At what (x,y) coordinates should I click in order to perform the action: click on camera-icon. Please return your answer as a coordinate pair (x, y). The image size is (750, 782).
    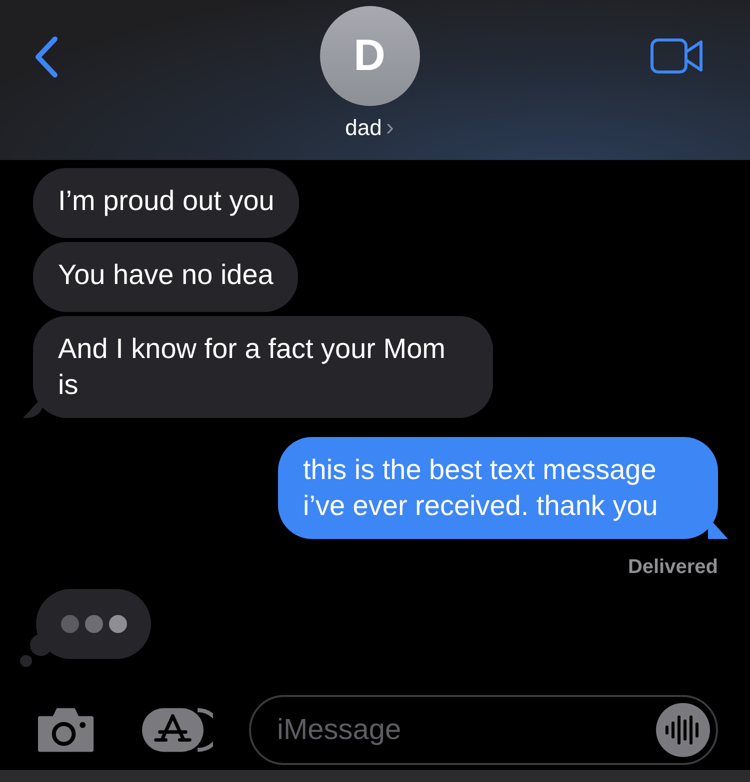
    Looking at the image, I should click on (66, 730).